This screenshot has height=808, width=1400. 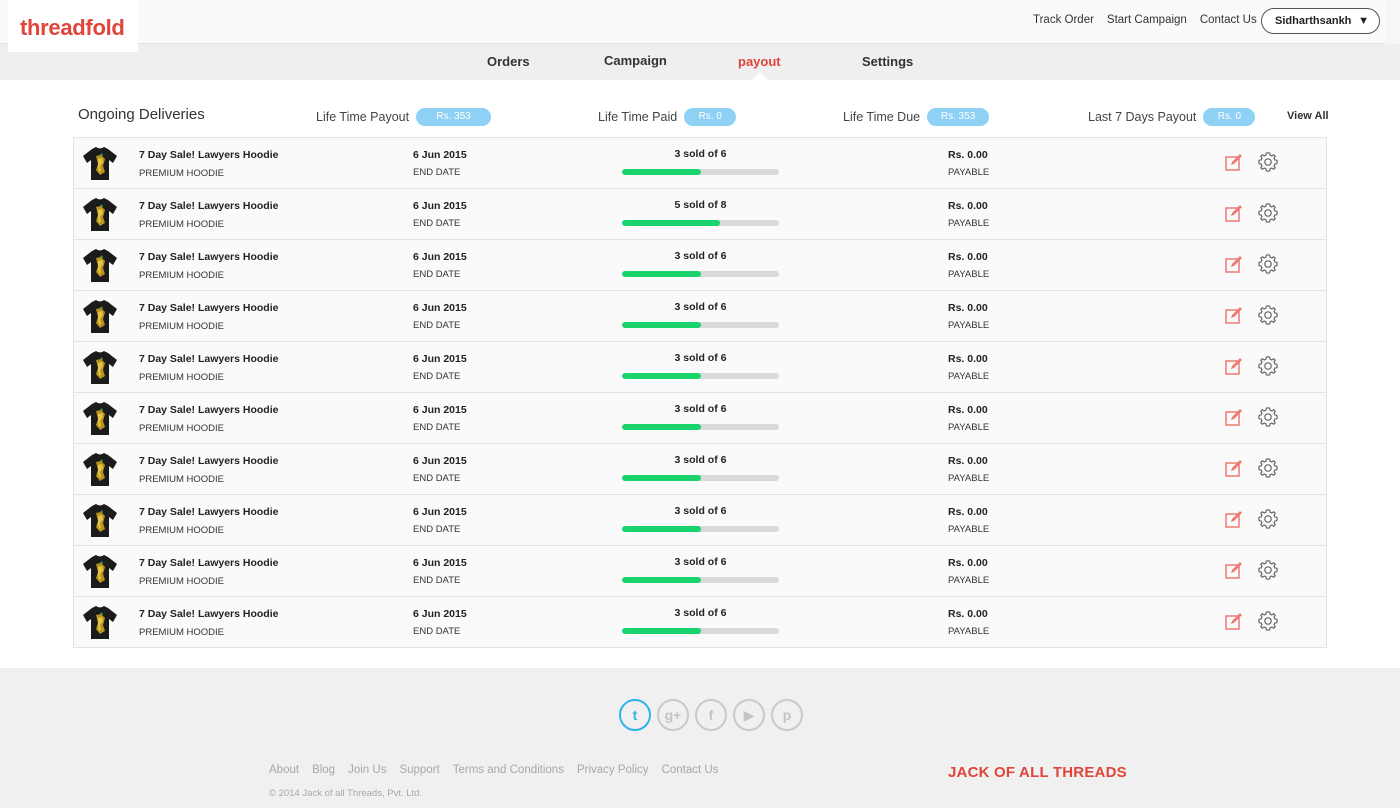 What do you see at coordinates (958, 117) in the screenshot?
I see `lifetime-due-badge: Rs. 353` at bounding box center [958, 117].